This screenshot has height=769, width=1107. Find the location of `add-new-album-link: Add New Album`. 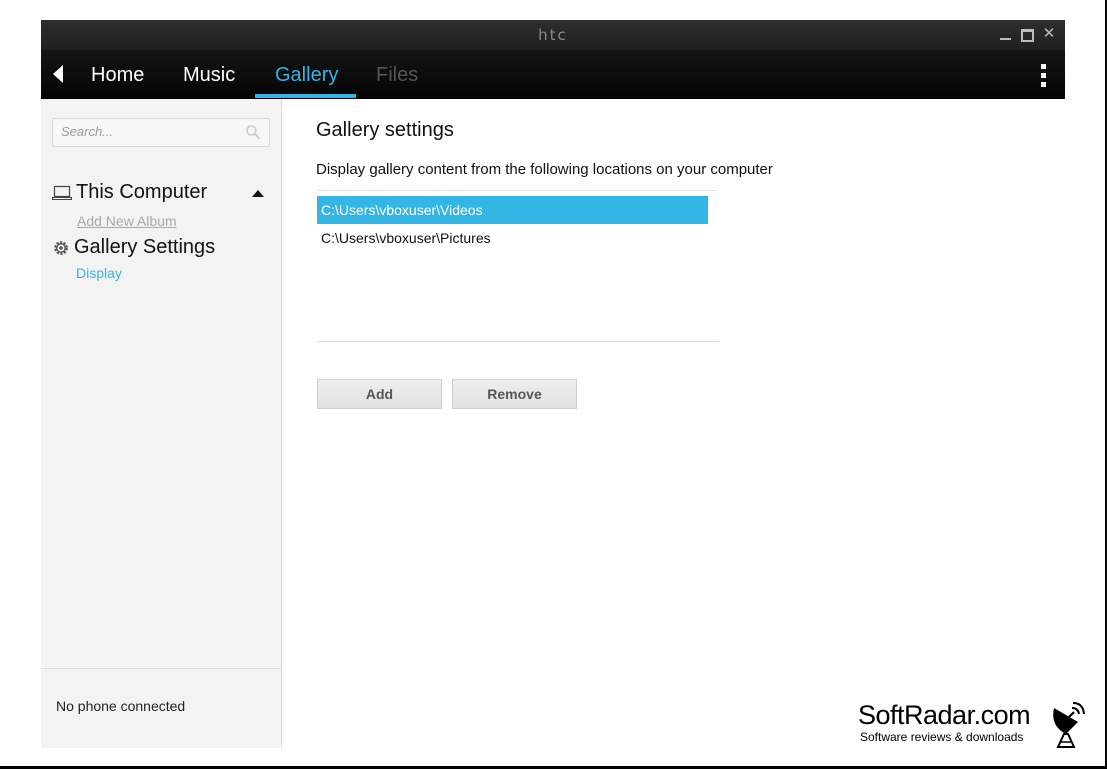

add-new-album-link: Add New Album is located at coordinates (127, 221).